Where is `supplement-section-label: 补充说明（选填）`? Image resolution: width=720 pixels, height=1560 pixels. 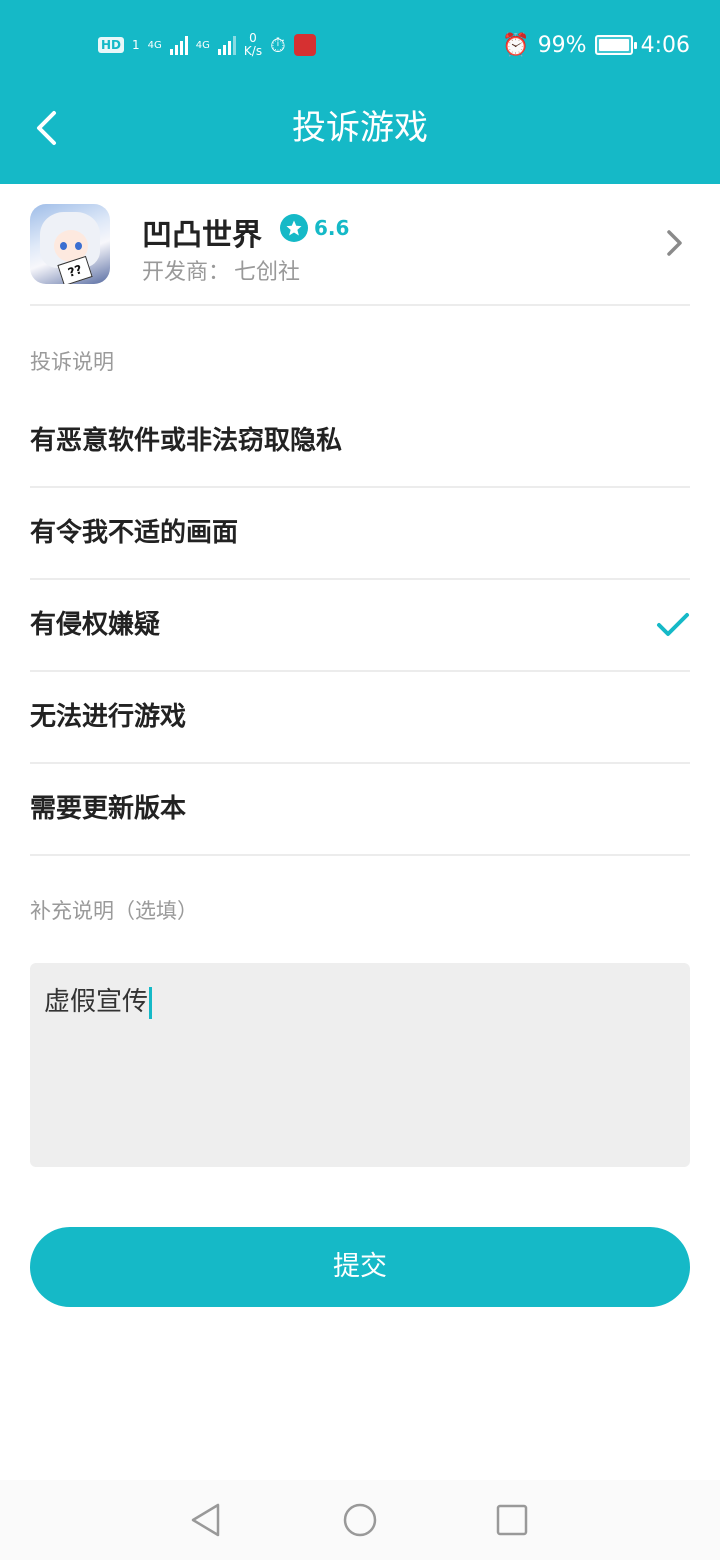 supplement-section-label: 补充说明（选填） is located at coordinates (114, 911).